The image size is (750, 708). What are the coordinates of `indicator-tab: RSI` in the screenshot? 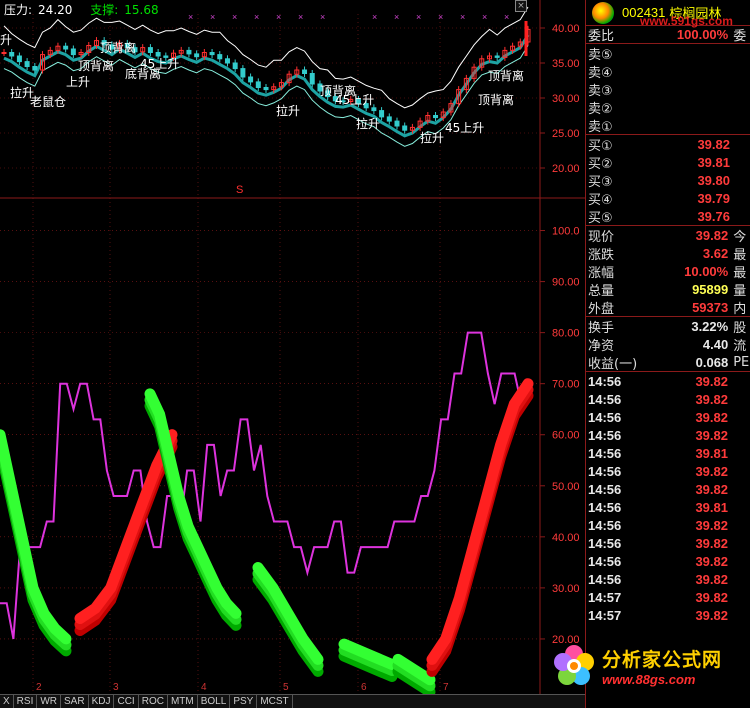 It's located at (26, 701).